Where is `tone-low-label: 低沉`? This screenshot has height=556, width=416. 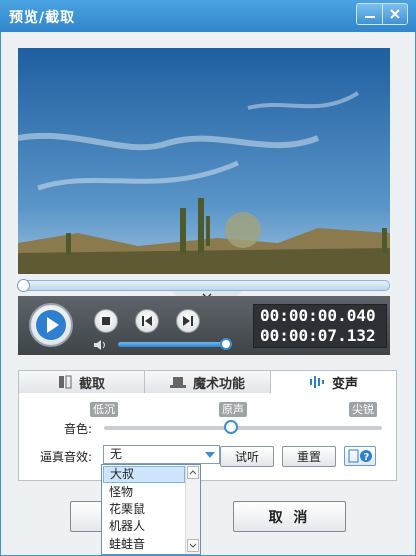 tone-low-label: 低沉 is located at coordinates (104, 409).